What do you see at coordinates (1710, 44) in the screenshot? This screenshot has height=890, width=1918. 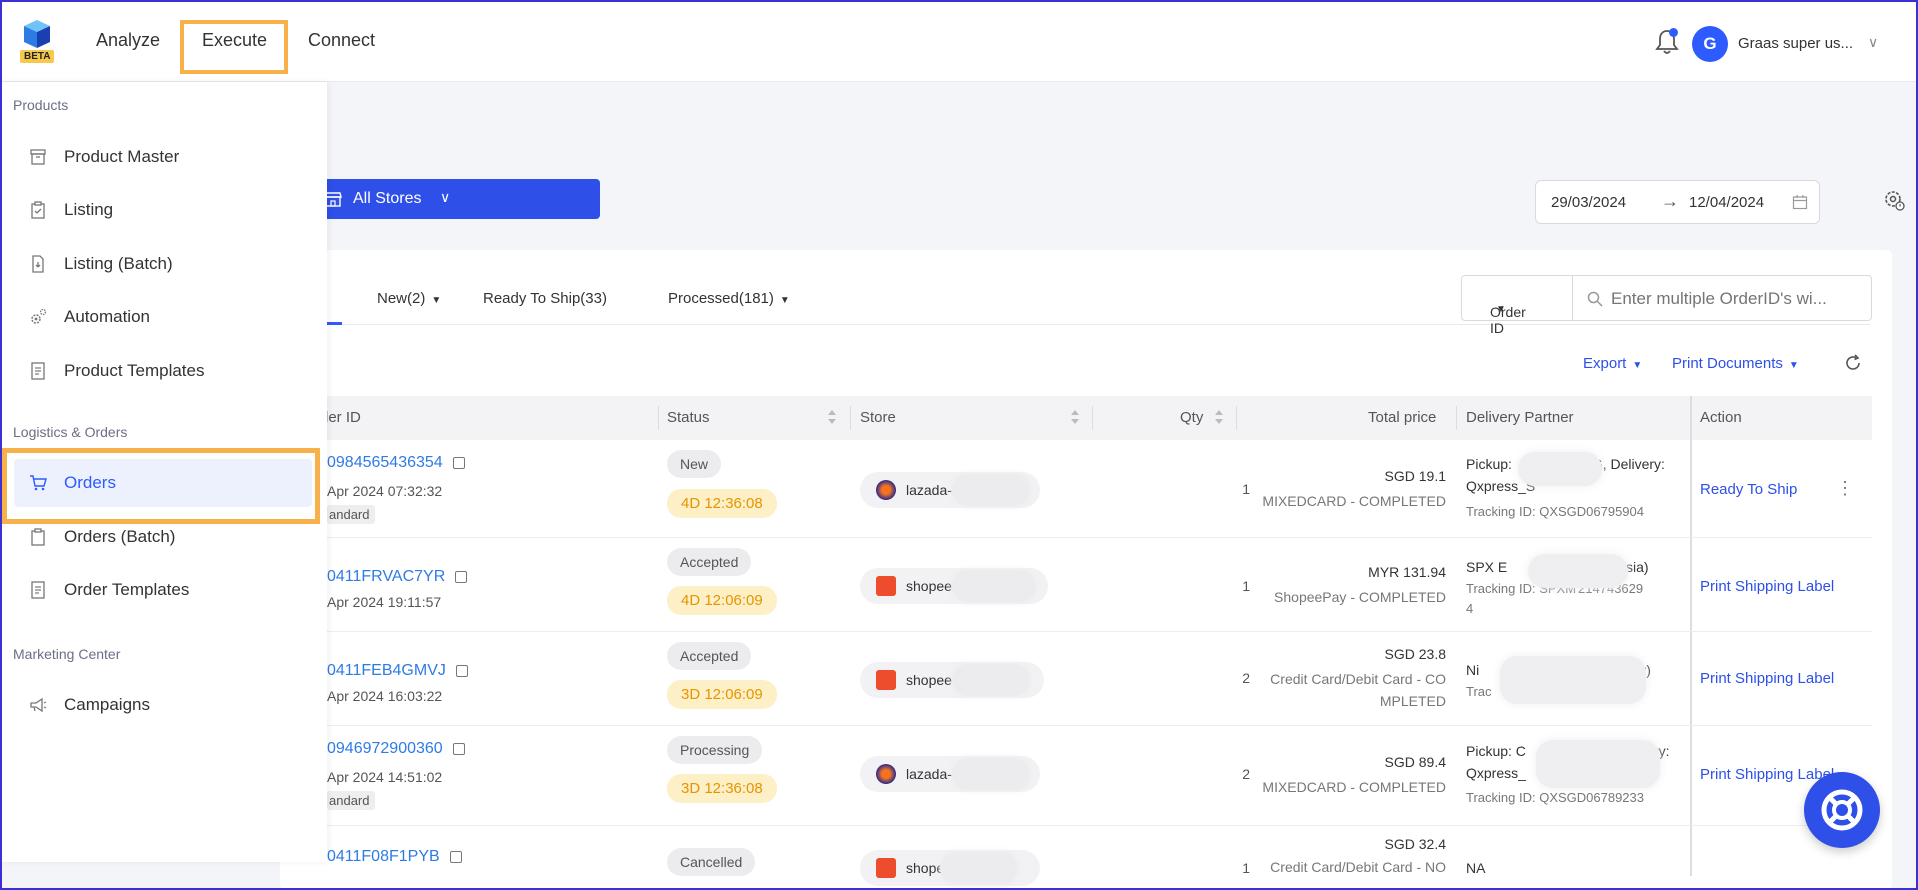 I see `user-avatar: G` at bounding box center [1710, 44].